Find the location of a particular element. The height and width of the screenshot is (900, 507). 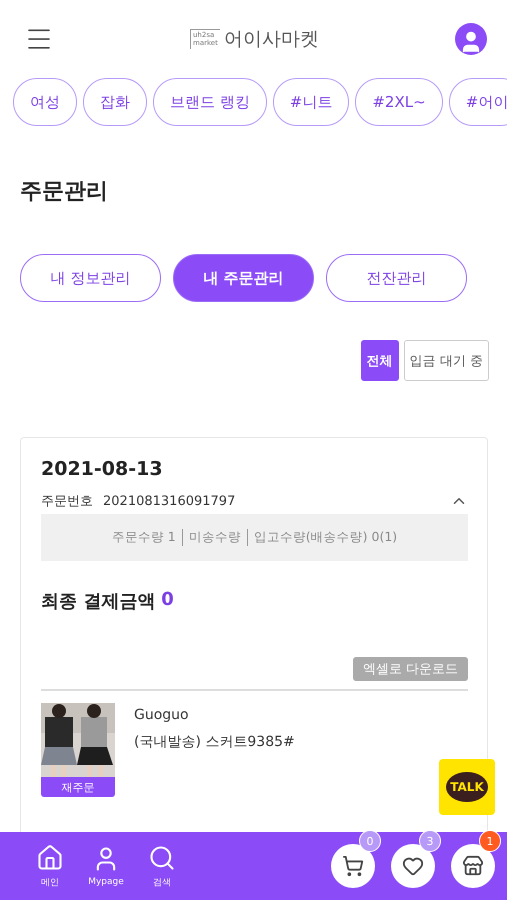

filter-button: 전체 is located at coordinates (379, 360).